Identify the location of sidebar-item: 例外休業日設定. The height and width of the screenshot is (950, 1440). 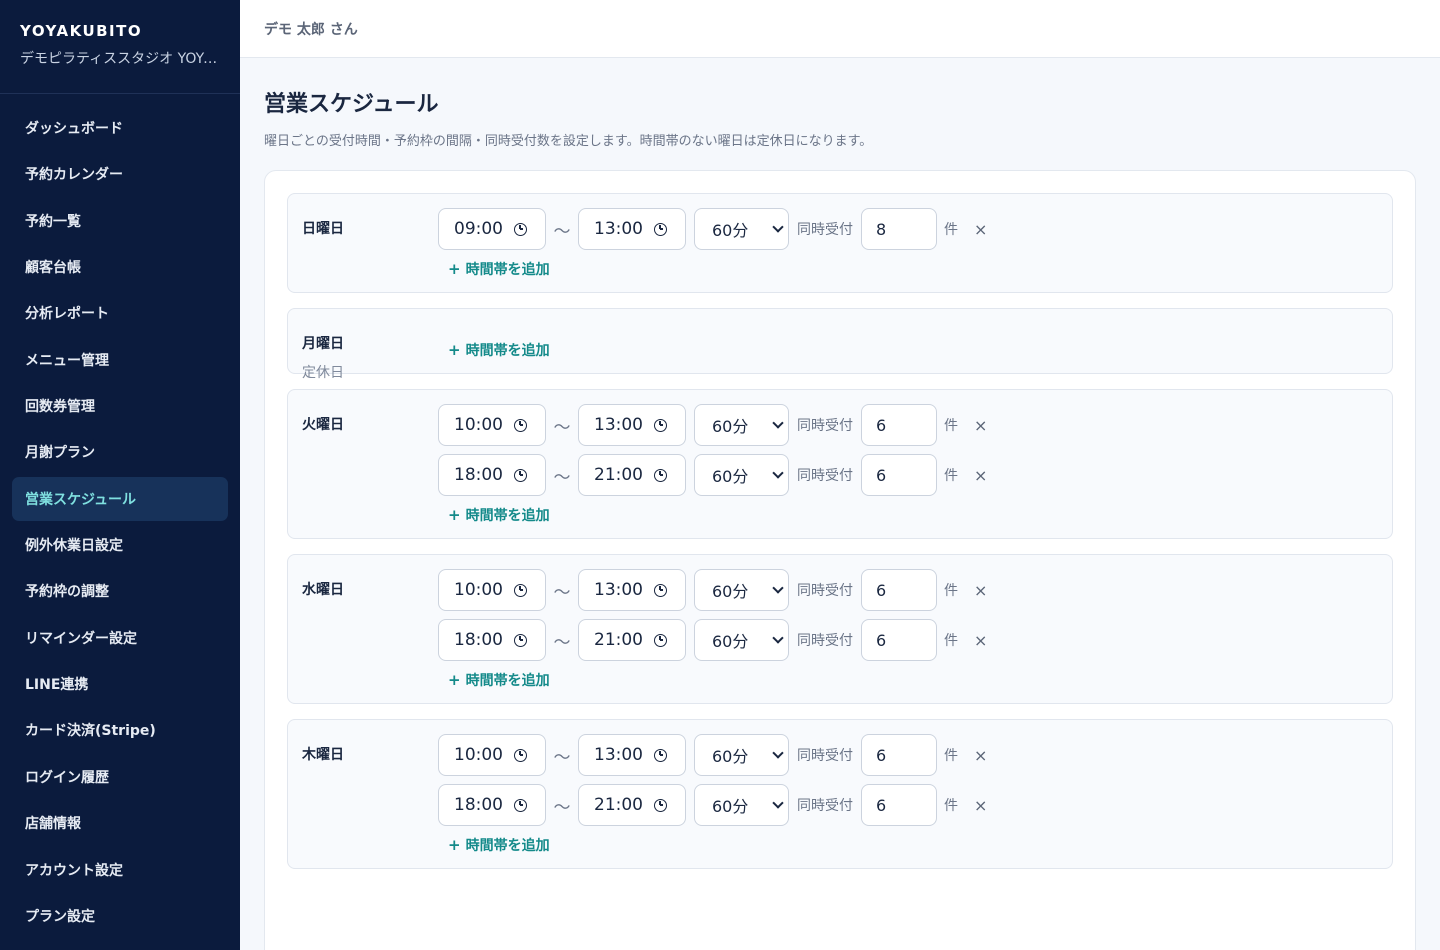
(120, 545).